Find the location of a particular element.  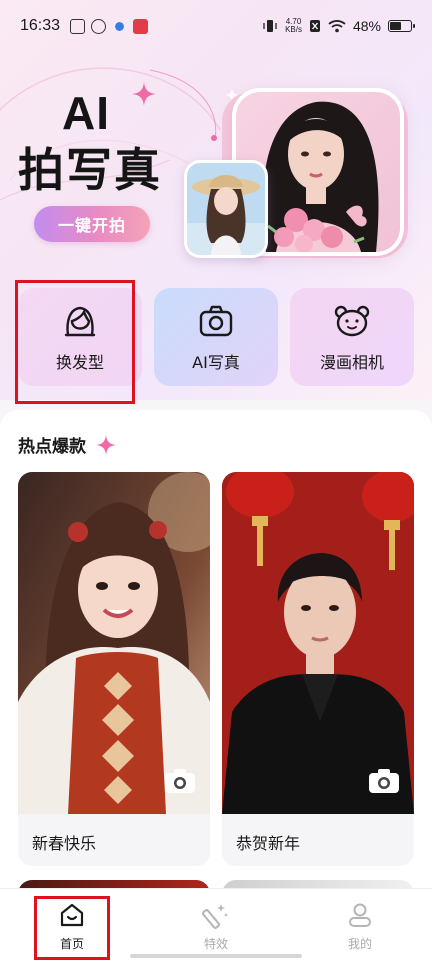

status-system-icons: 4.70 KB/s 48% is located at coordinates (338, 26).